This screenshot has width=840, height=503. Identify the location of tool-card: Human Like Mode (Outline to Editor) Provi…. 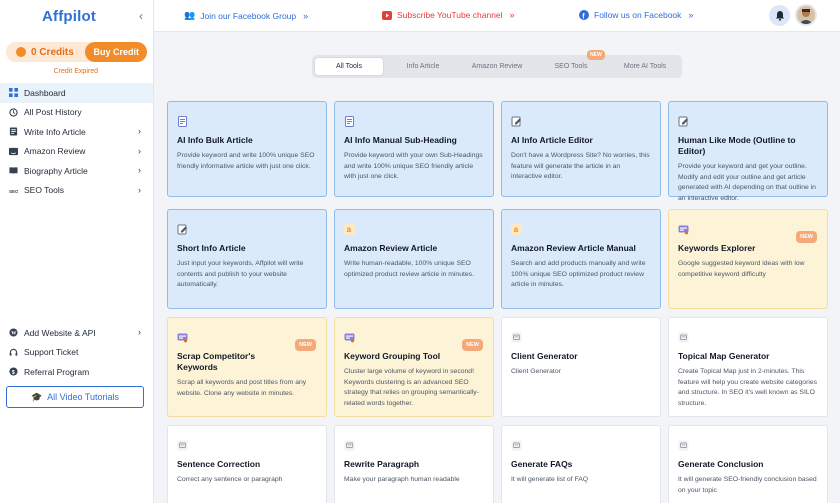
(748, 151).